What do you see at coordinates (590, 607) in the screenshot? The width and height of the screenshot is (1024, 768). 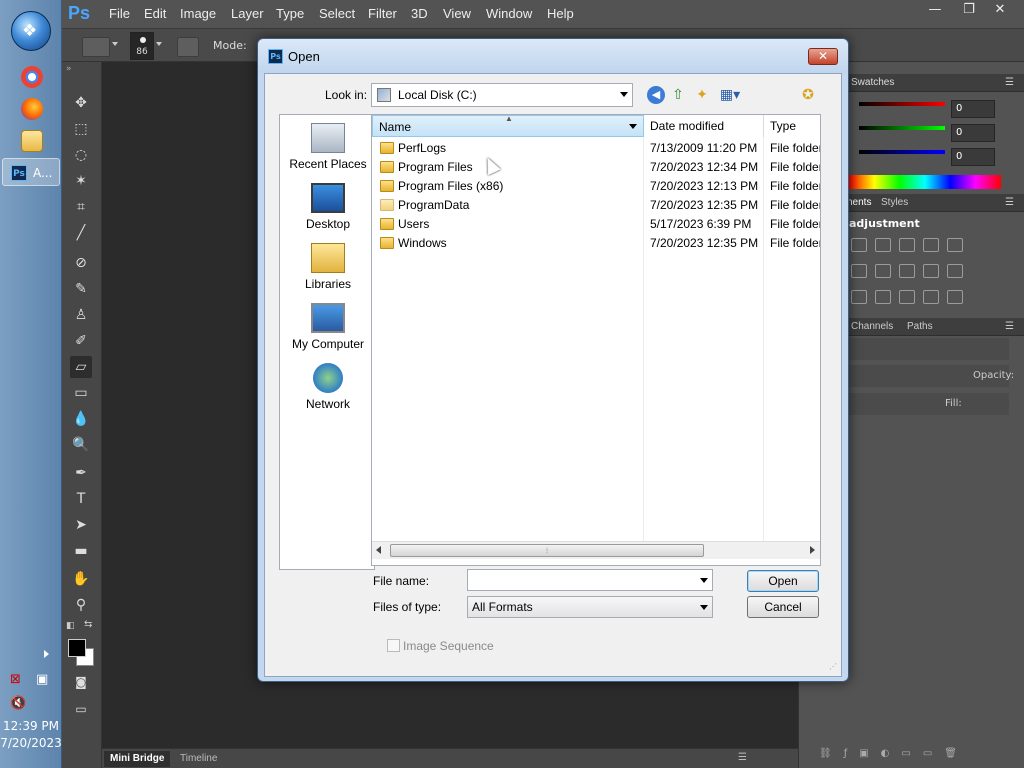 I see `files-of-type-select: All Formats` at bounding box center [590, 607].